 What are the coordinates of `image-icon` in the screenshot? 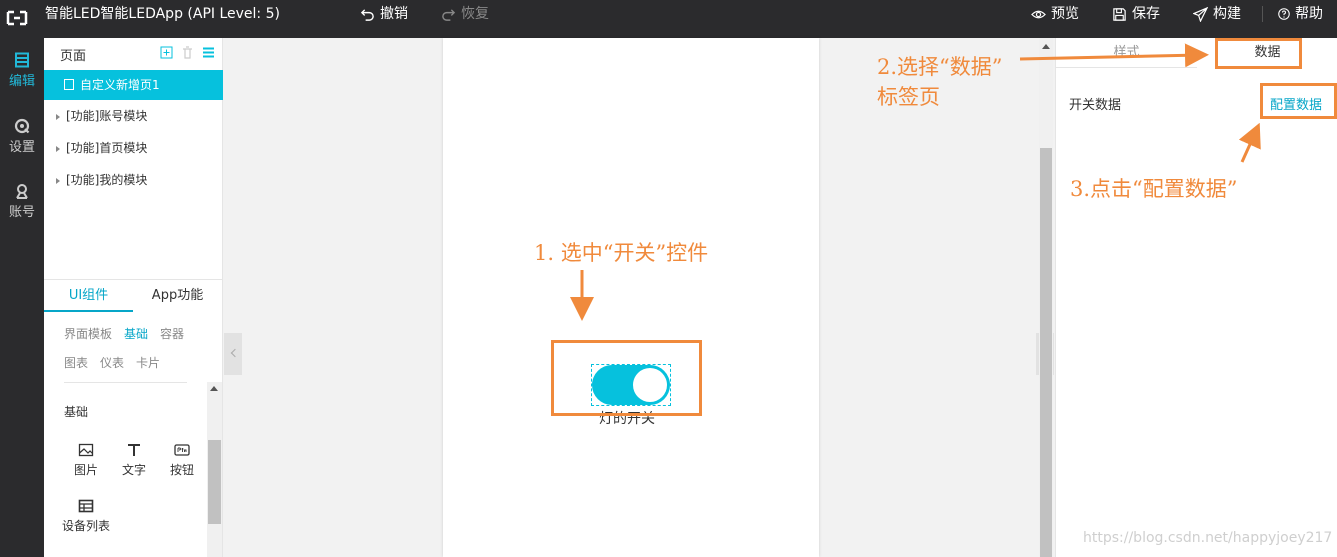 It's located at (86, 450).